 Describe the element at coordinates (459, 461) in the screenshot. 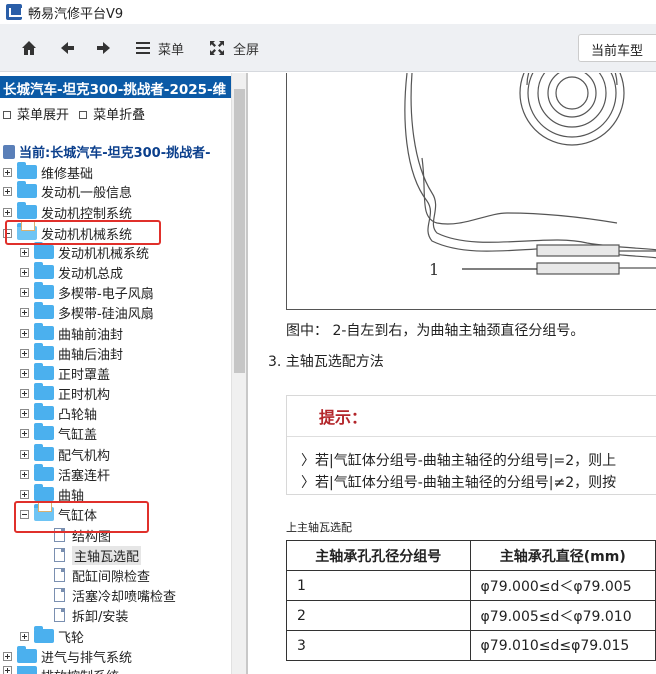

I see `tip-line: 〉若|气缸体分组号-曲轴主轴径的分组号|=2，则上` at that location.